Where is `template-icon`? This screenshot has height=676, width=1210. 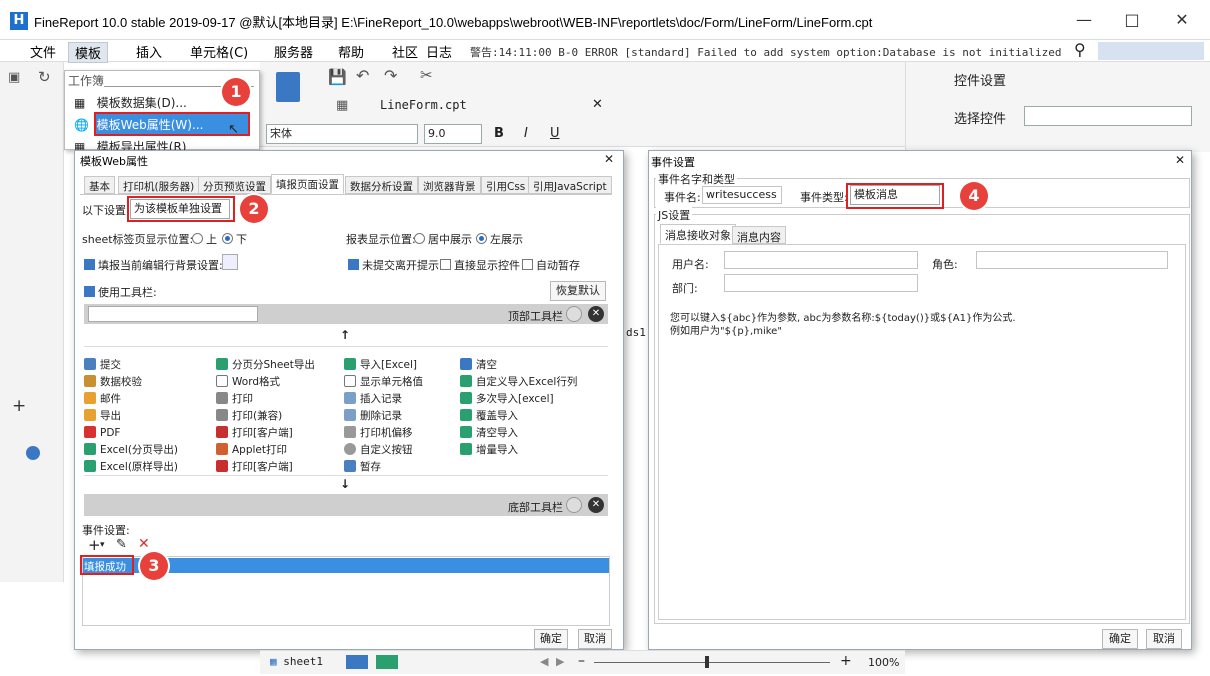
template-icon is located at coordinates (288, 87).